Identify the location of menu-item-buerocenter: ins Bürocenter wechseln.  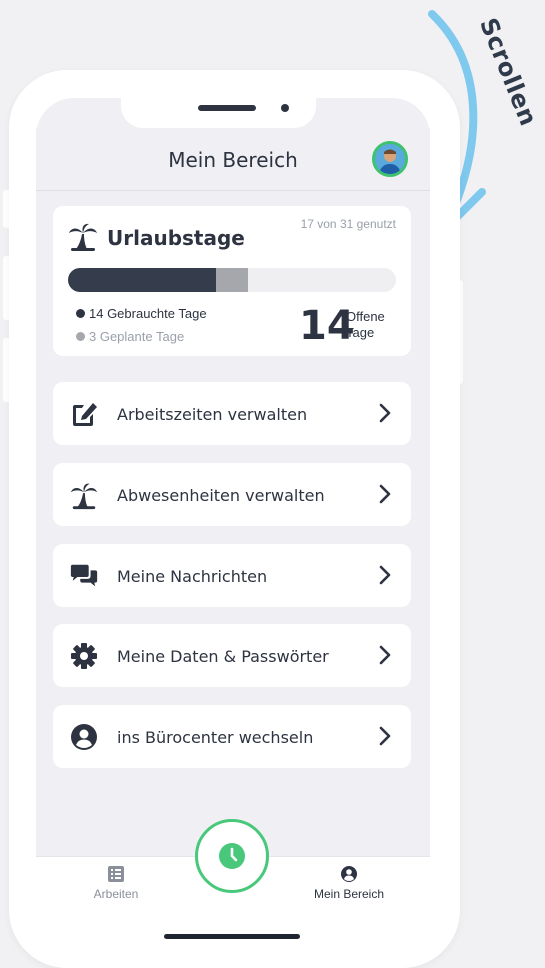
(232, 736).